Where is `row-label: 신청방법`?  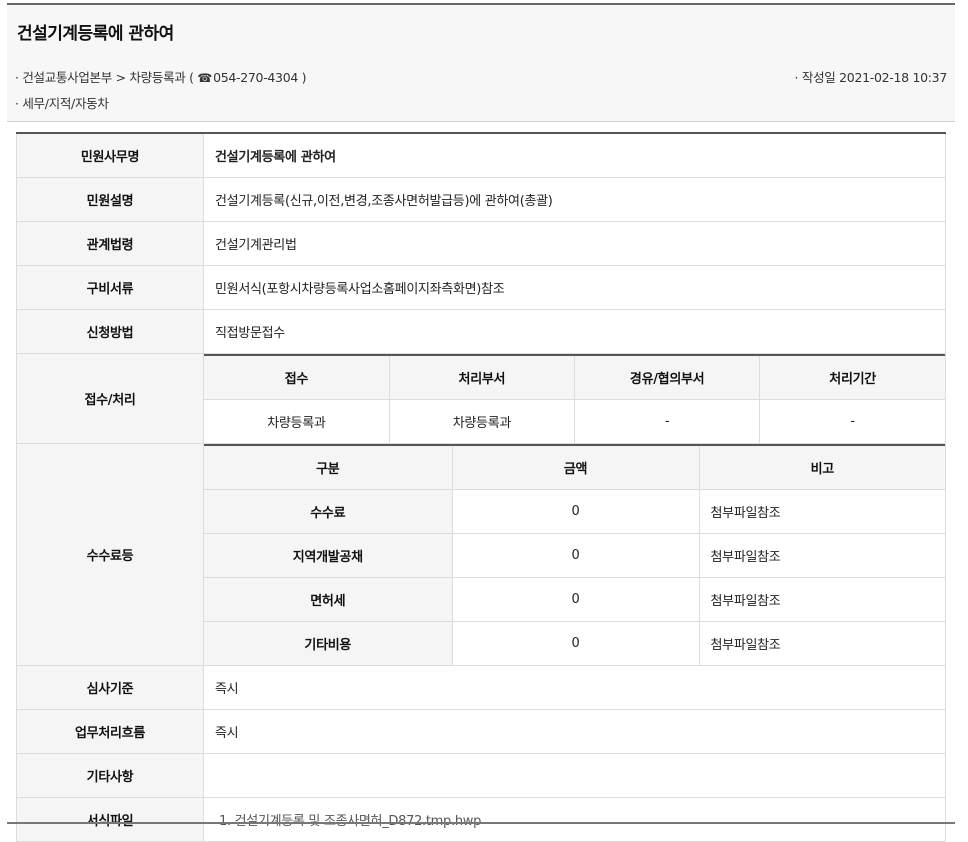
row-label: 신청방법 is located at coordinates (110, 331).